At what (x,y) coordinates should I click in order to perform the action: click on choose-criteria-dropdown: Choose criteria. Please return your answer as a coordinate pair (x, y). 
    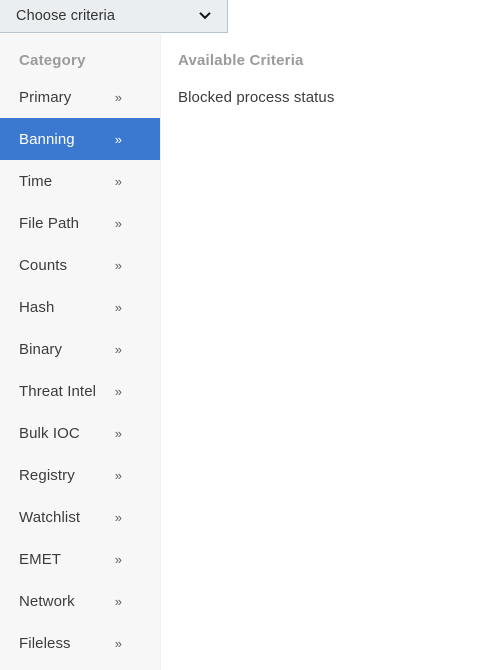
    Looking at the image, I should click on (114, 16).